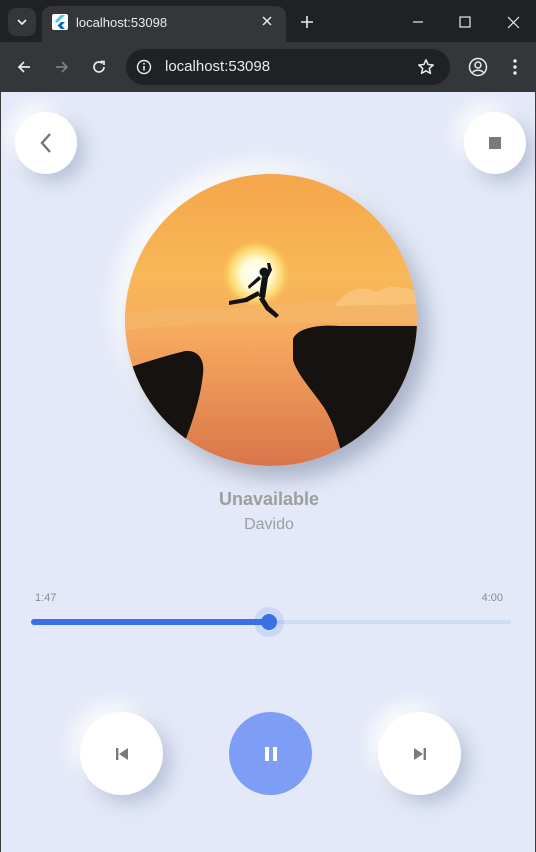  I want to click on skip-next-icon, so click(419, 753).